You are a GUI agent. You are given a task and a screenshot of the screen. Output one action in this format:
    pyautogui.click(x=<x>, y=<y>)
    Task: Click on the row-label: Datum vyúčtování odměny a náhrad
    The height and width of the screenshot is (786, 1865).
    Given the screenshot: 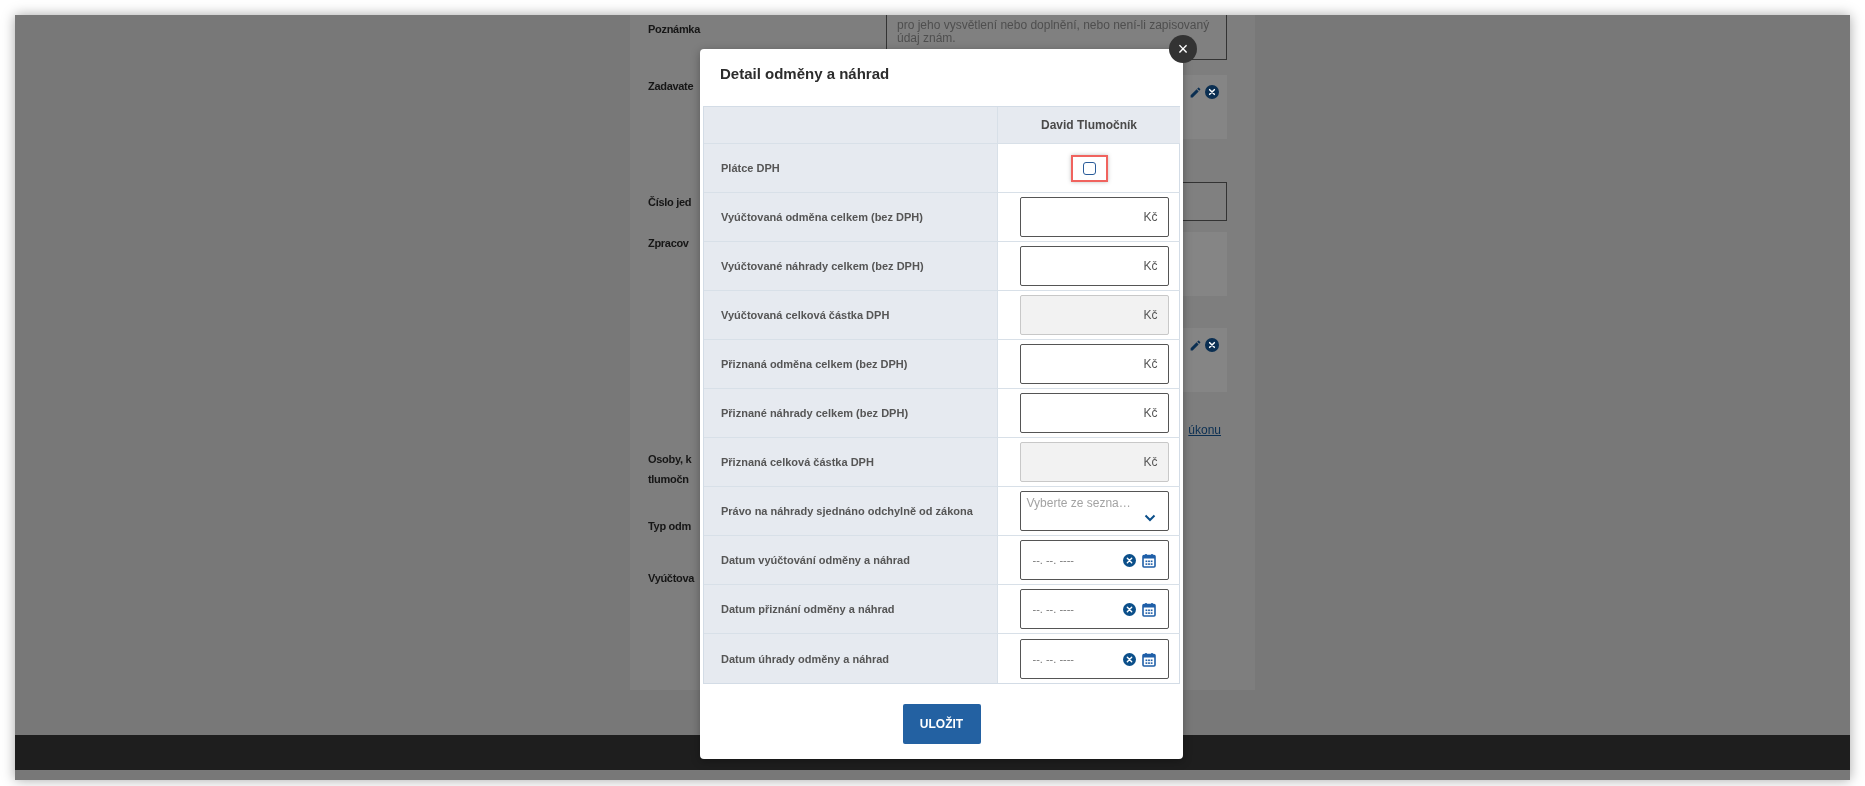 What is the action you would take?
    pyautogui.click(x=815, y=560)
    